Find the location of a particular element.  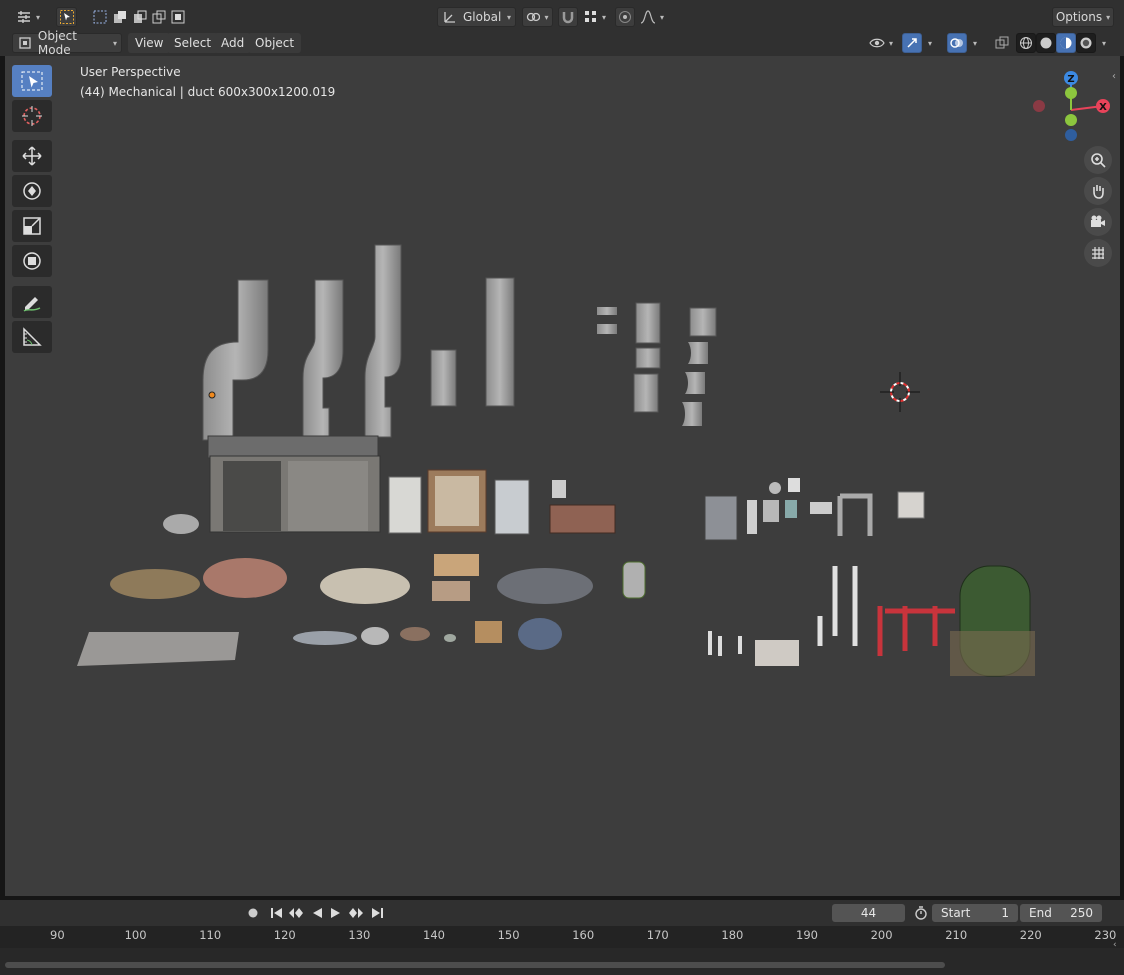

shading-solid-button is located at coordinates (1046, 43).